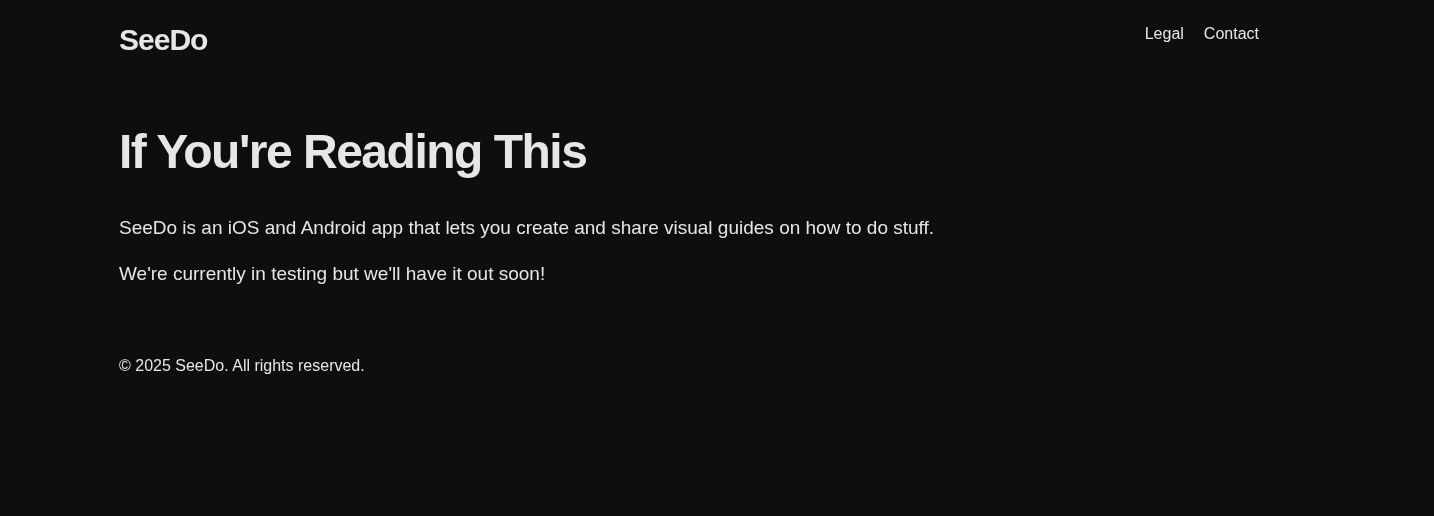 The image size is (1434, 516). I want to click on logo: SeeDo, so click(163, 40).